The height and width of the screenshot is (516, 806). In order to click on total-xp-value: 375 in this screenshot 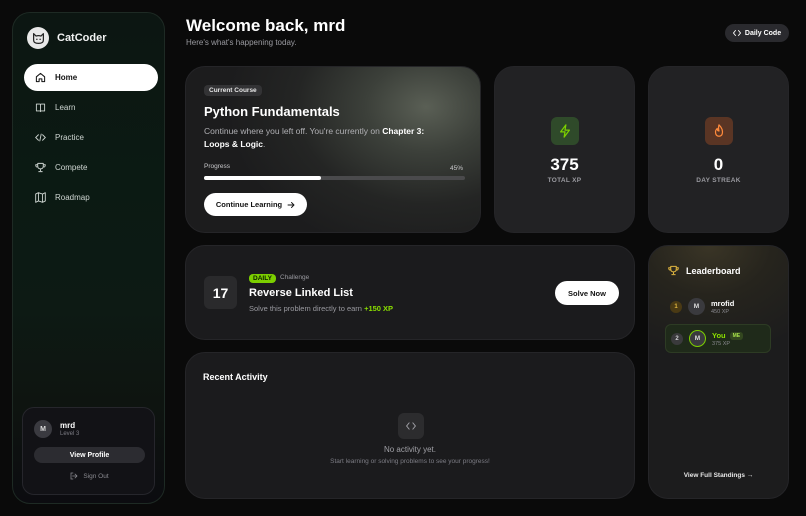, I will do `click(564, 164)`.